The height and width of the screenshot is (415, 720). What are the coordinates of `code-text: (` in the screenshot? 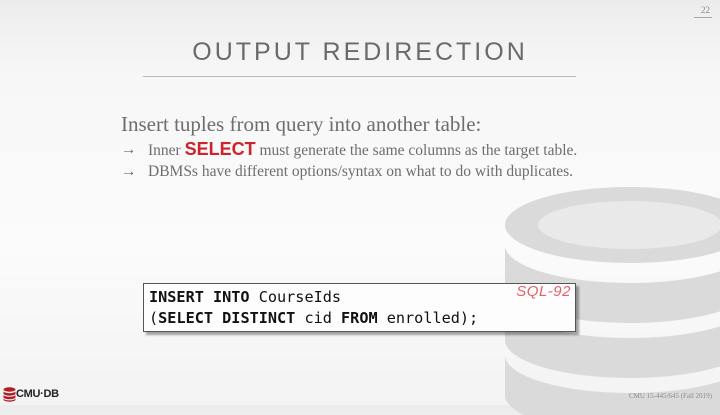 It's located at (154, 318).